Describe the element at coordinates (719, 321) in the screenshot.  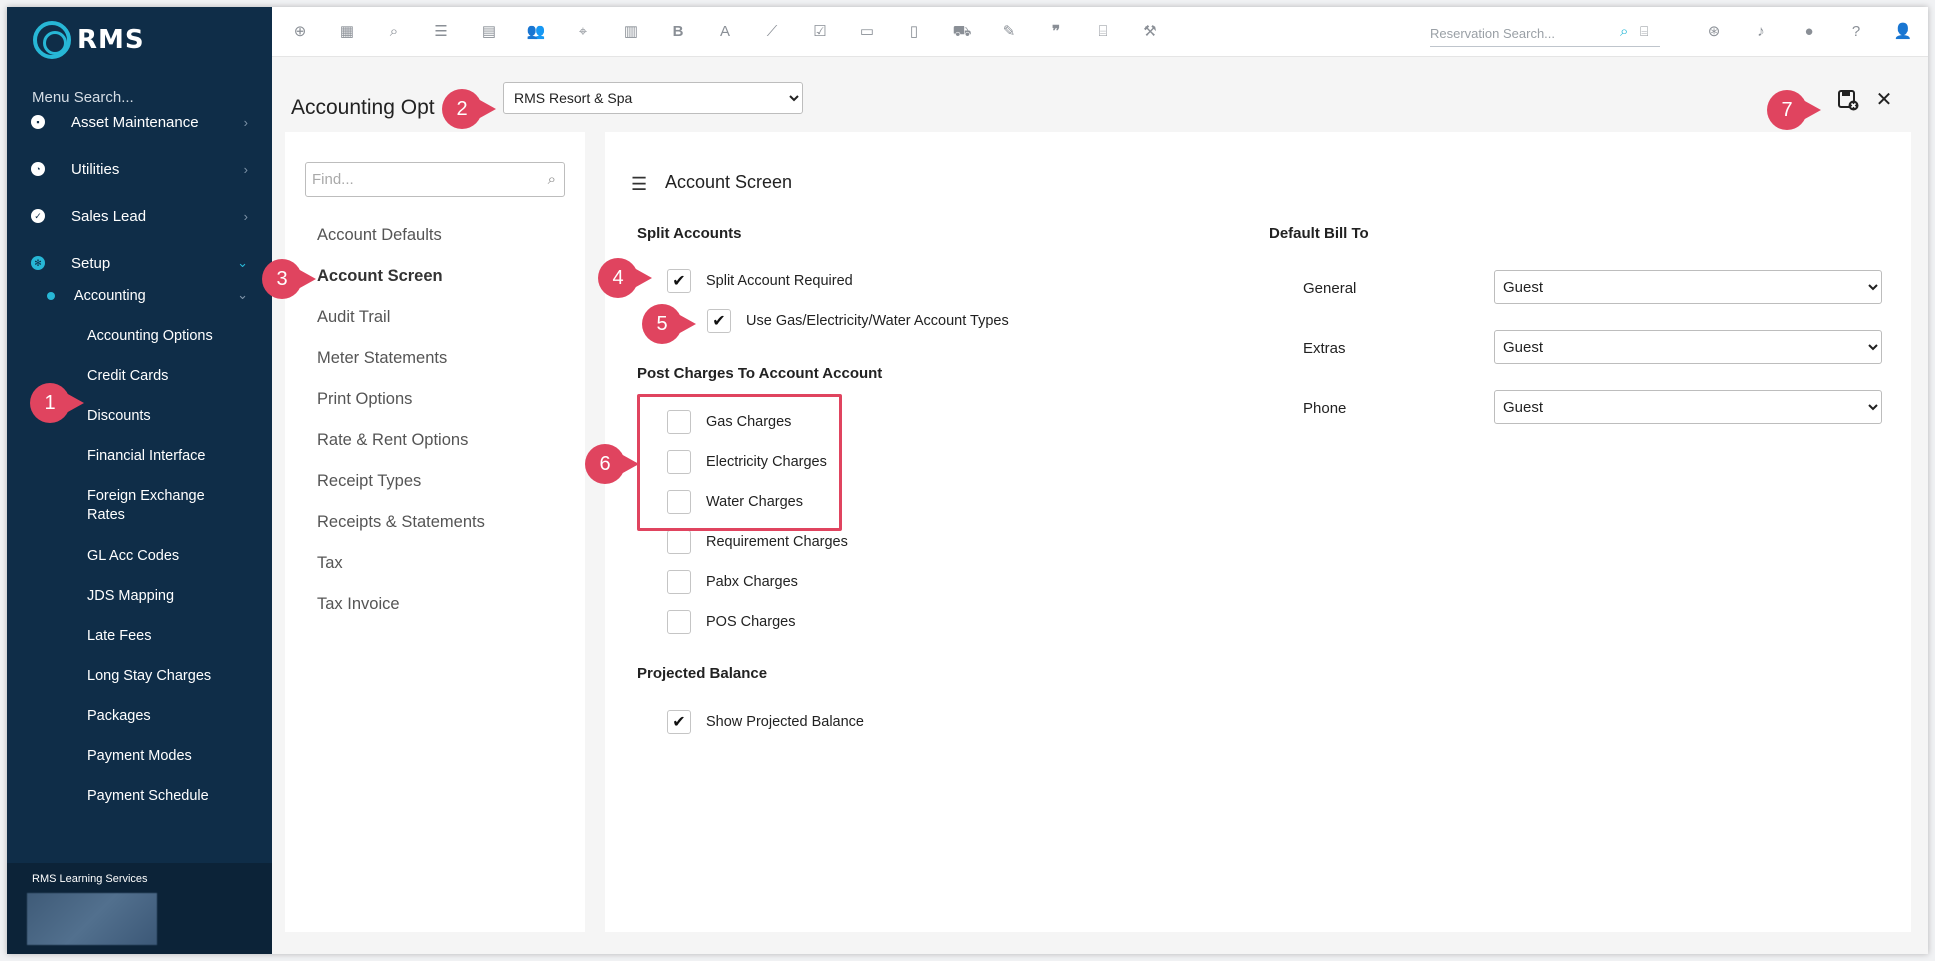
I see `use-account-types-checkbox: ✔` at that location.